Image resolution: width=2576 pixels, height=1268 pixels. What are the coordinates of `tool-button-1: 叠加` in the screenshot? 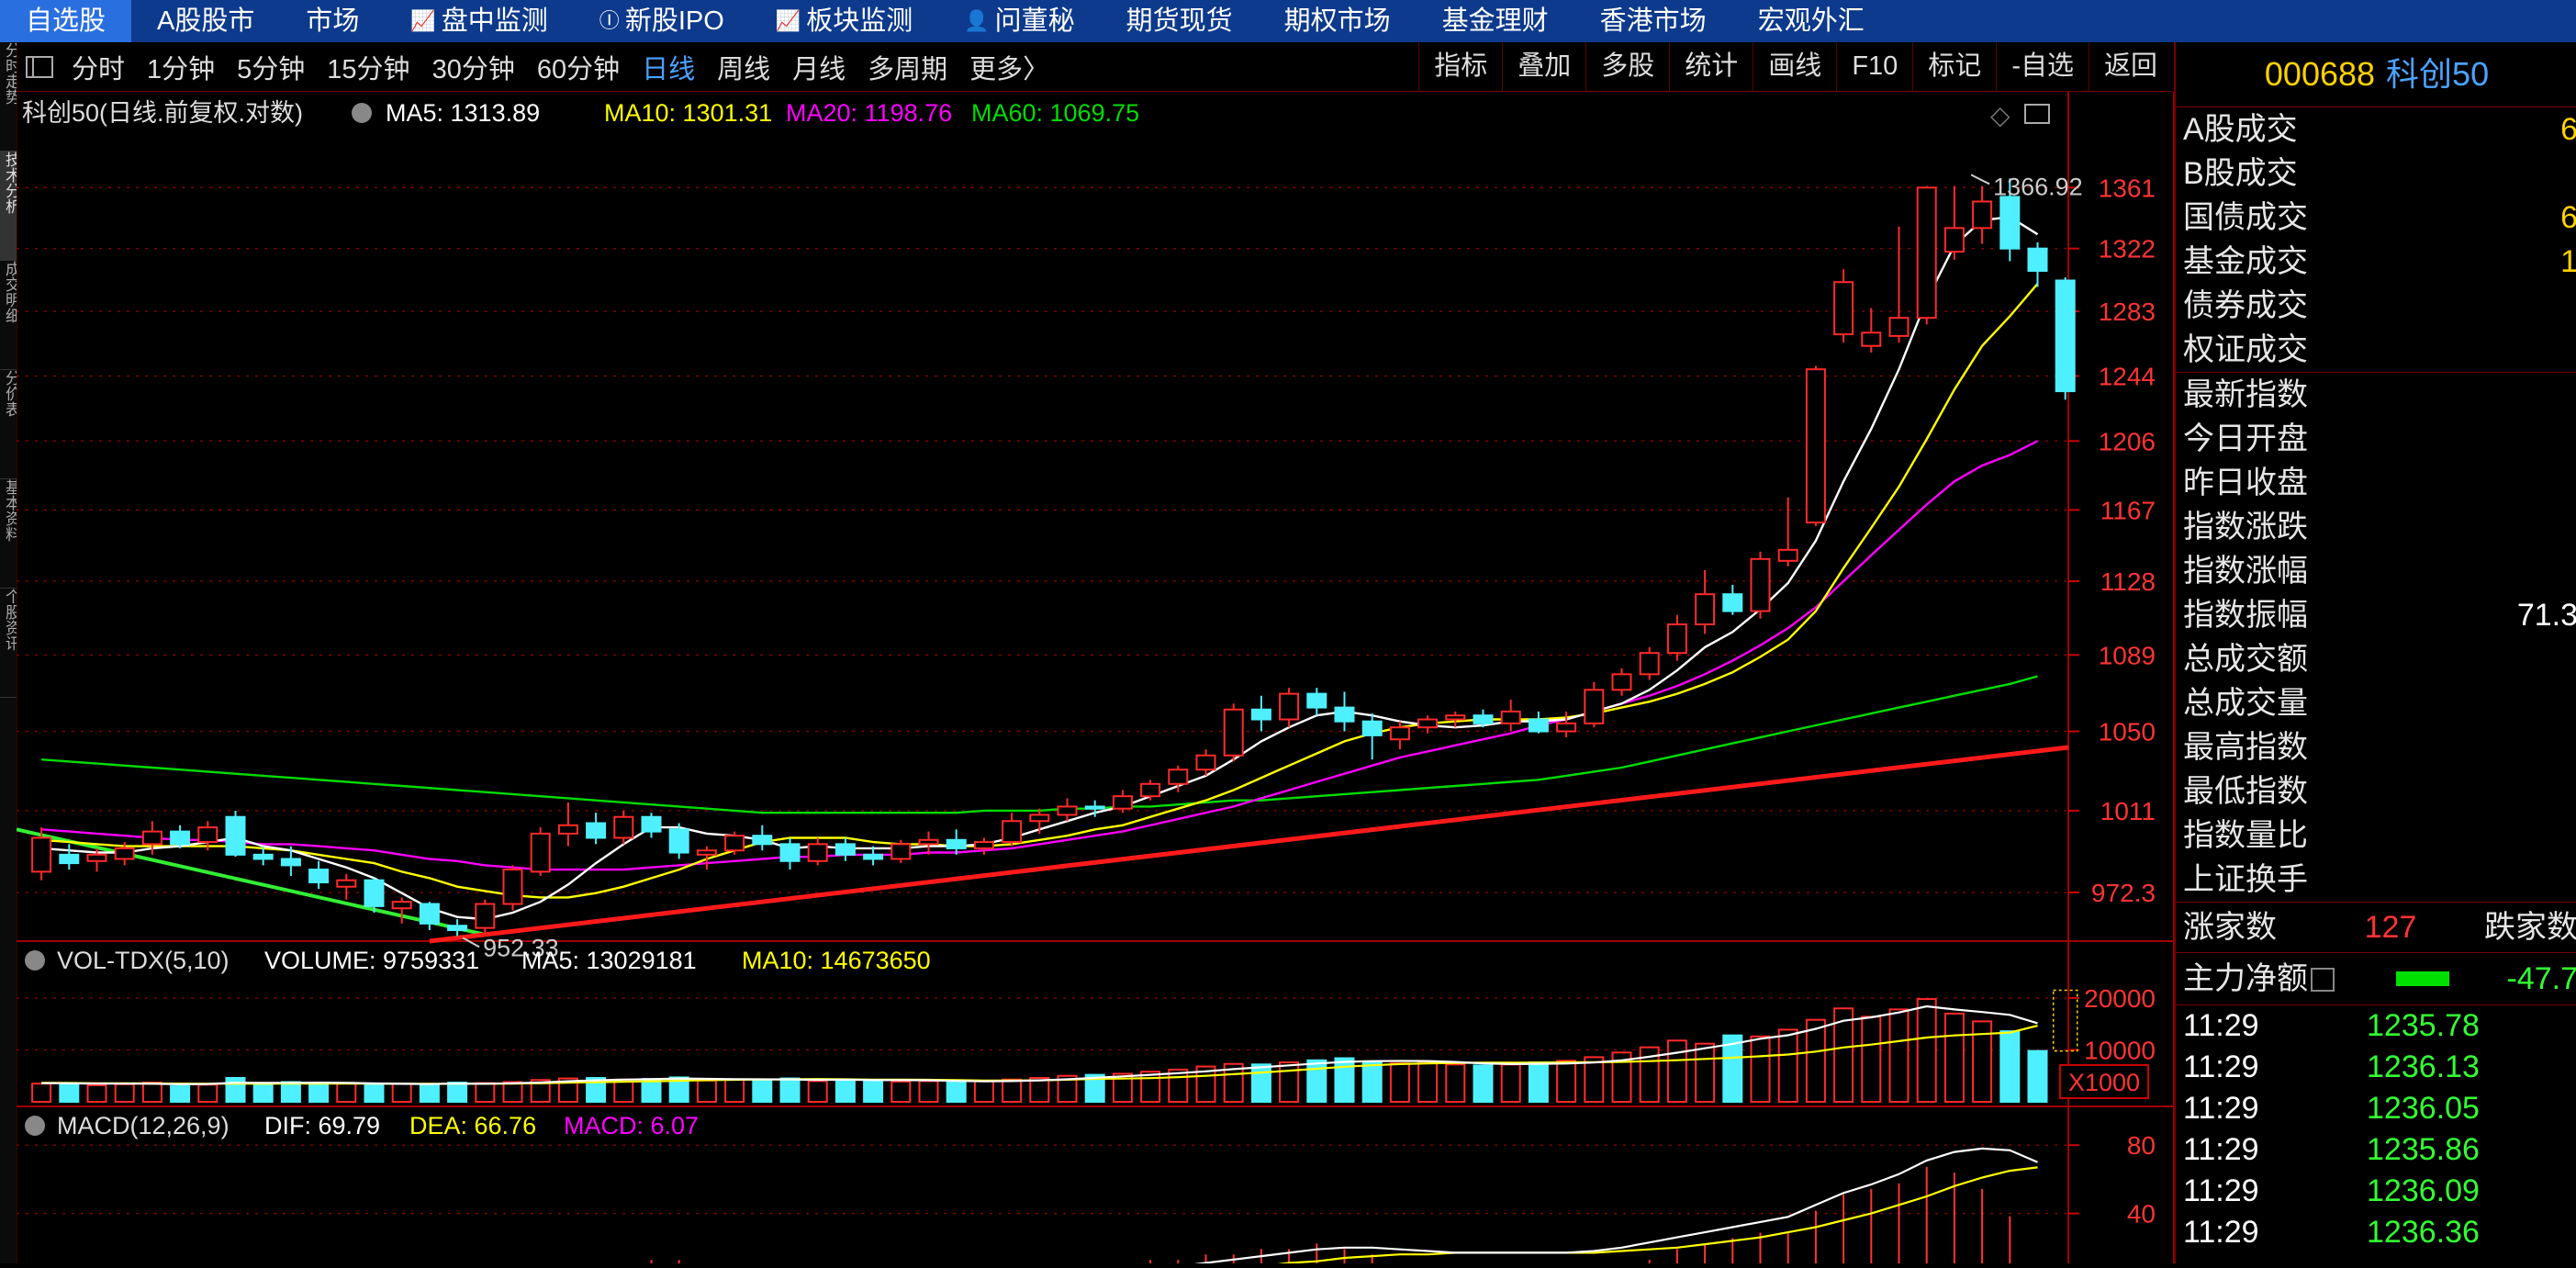 It's located at (1543, 66).